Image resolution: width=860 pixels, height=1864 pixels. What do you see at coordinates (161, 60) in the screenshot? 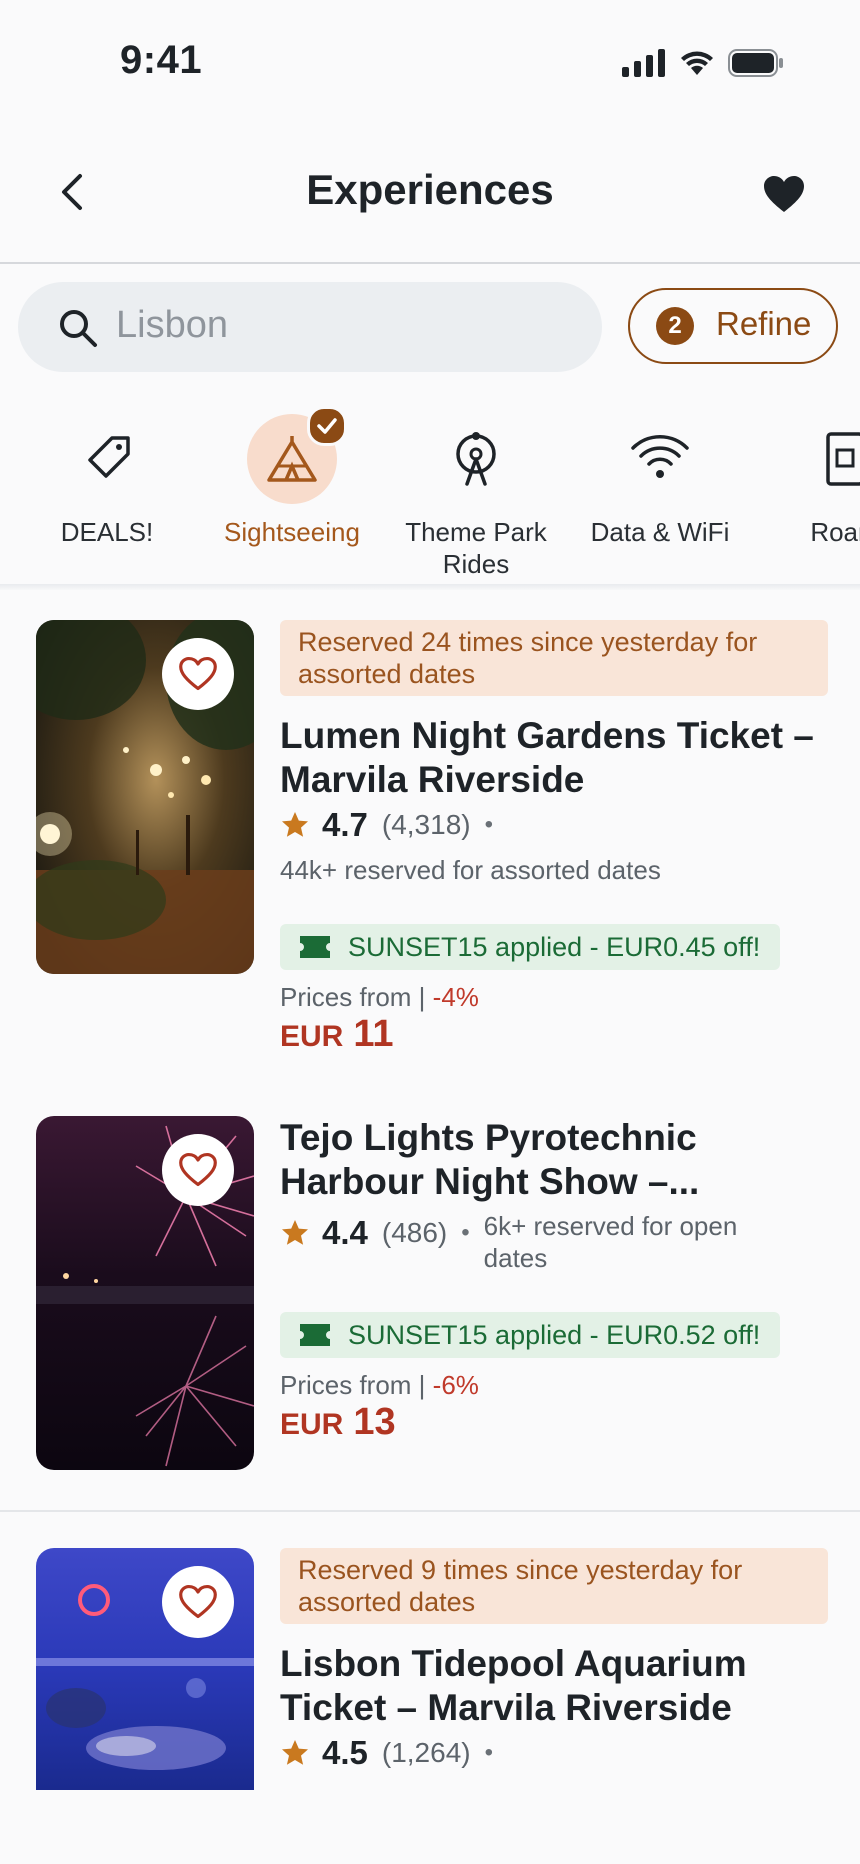
I see `status-time: 9:41` at bounding box center [161, 60].